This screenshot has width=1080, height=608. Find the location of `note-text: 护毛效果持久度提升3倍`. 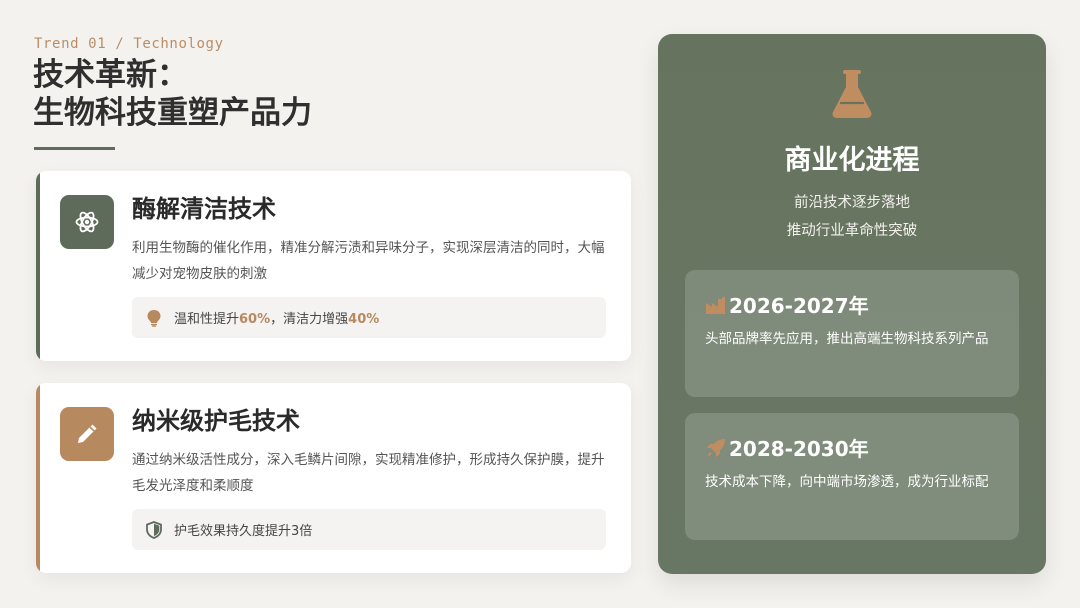

note-text: 护毛效果持久度提升3倍 is located at coordinates (243, 531).